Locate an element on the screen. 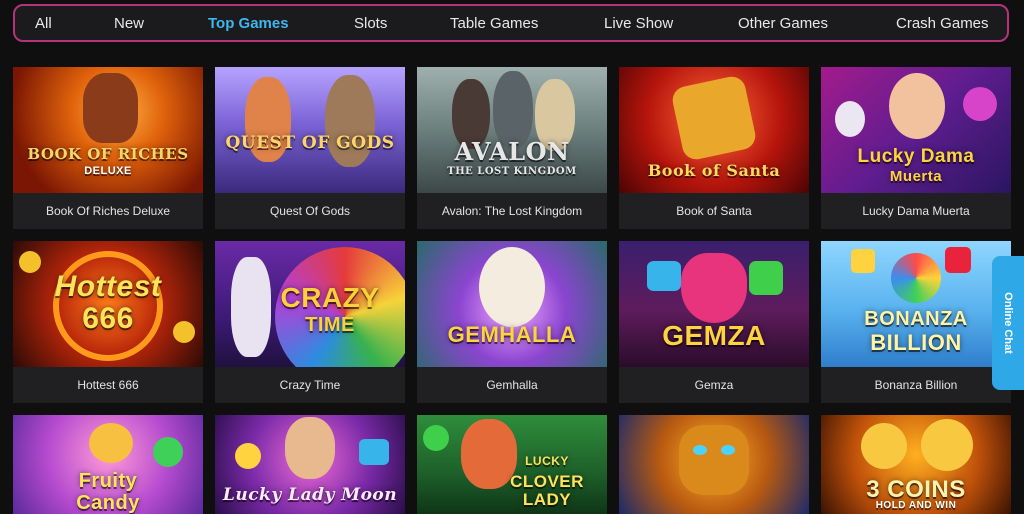  online-chat-button: Online Chat is located at coordinates (1008, 323).